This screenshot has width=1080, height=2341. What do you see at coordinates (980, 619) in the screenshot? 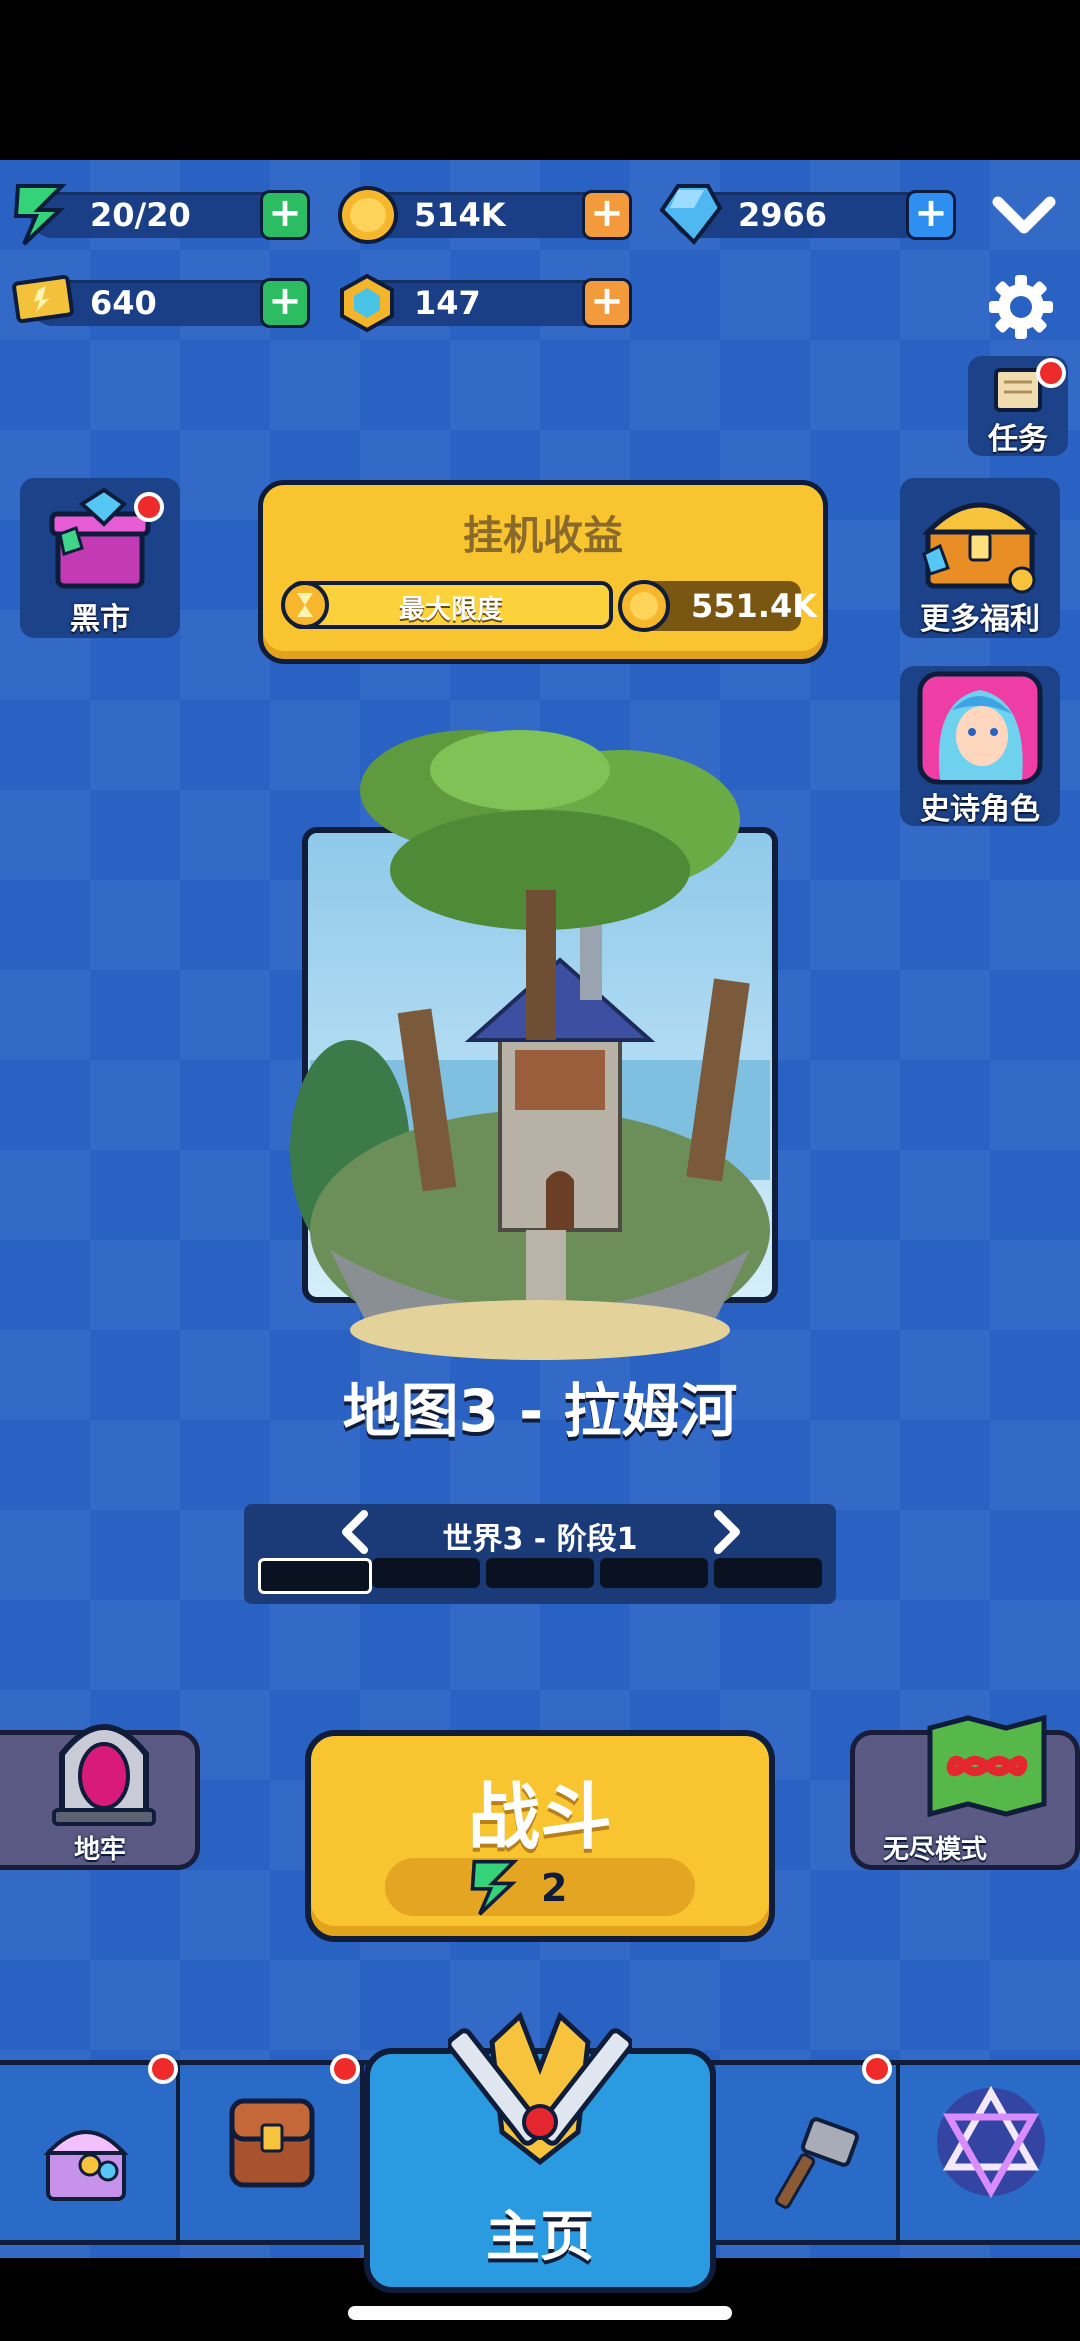
I see `more-benefits-label: 更多福利` at bounding box center [980, 619].